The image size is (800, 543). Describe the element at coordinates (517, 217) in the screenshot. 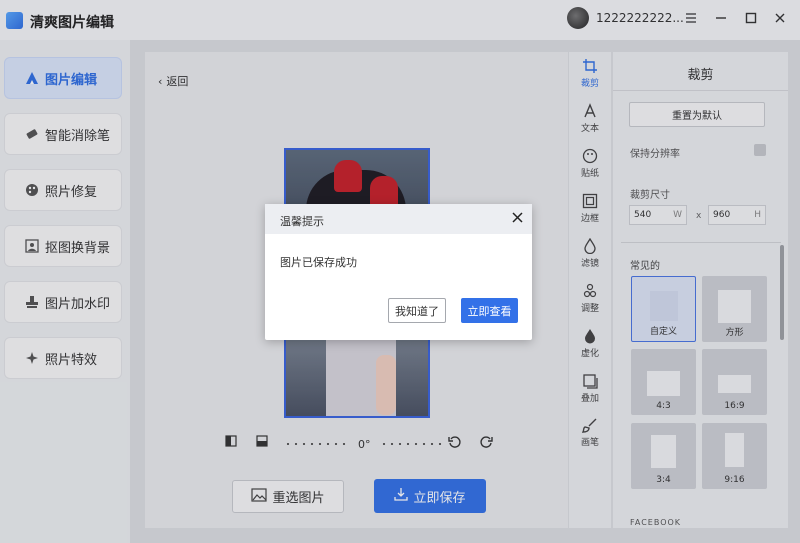

I see `close-icon` at that location.